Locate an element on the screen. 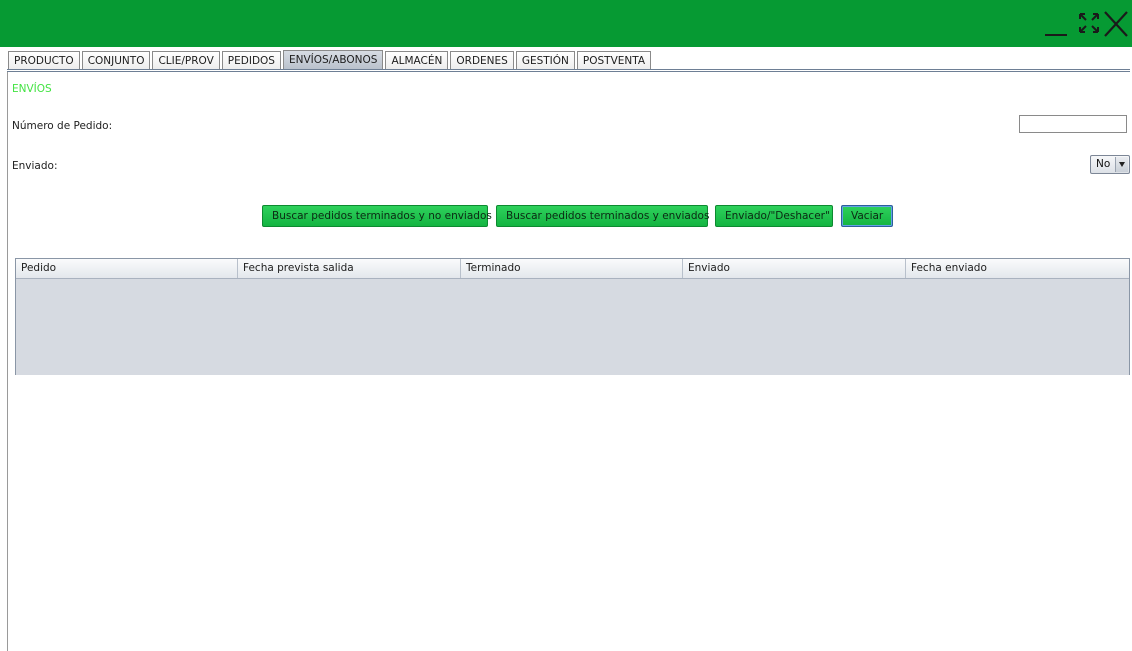 This screenshot has width=1132, height=651. buscar-no-enviados-button: Buscar pedidos terminados y no enviados is located at coordinates (377, 216).